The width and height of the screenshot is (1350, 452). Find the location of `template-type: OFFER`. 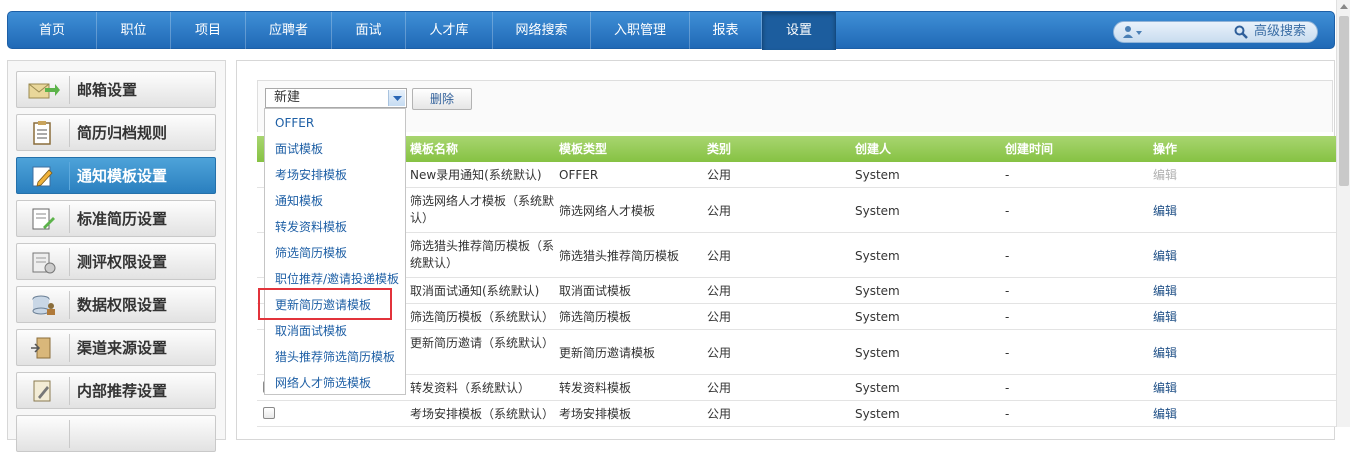

template-type: OFFER is located at coordinates (579, 175).